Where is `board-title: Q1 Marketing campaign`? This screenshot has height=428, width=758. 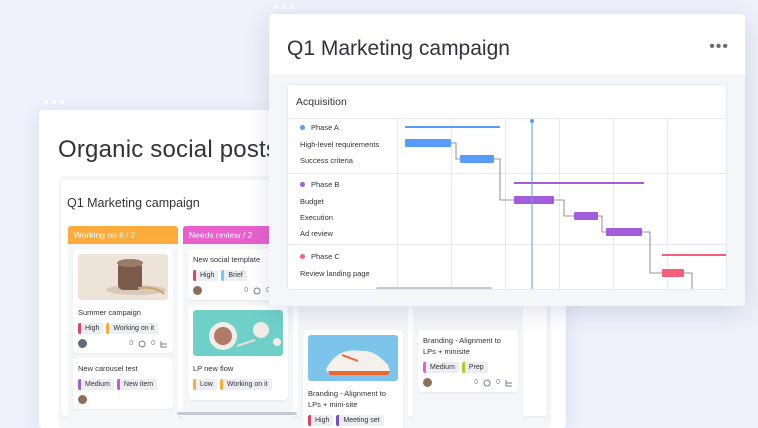
board-title: Q1 Marketing campaign is located at coordinates (133, 203).